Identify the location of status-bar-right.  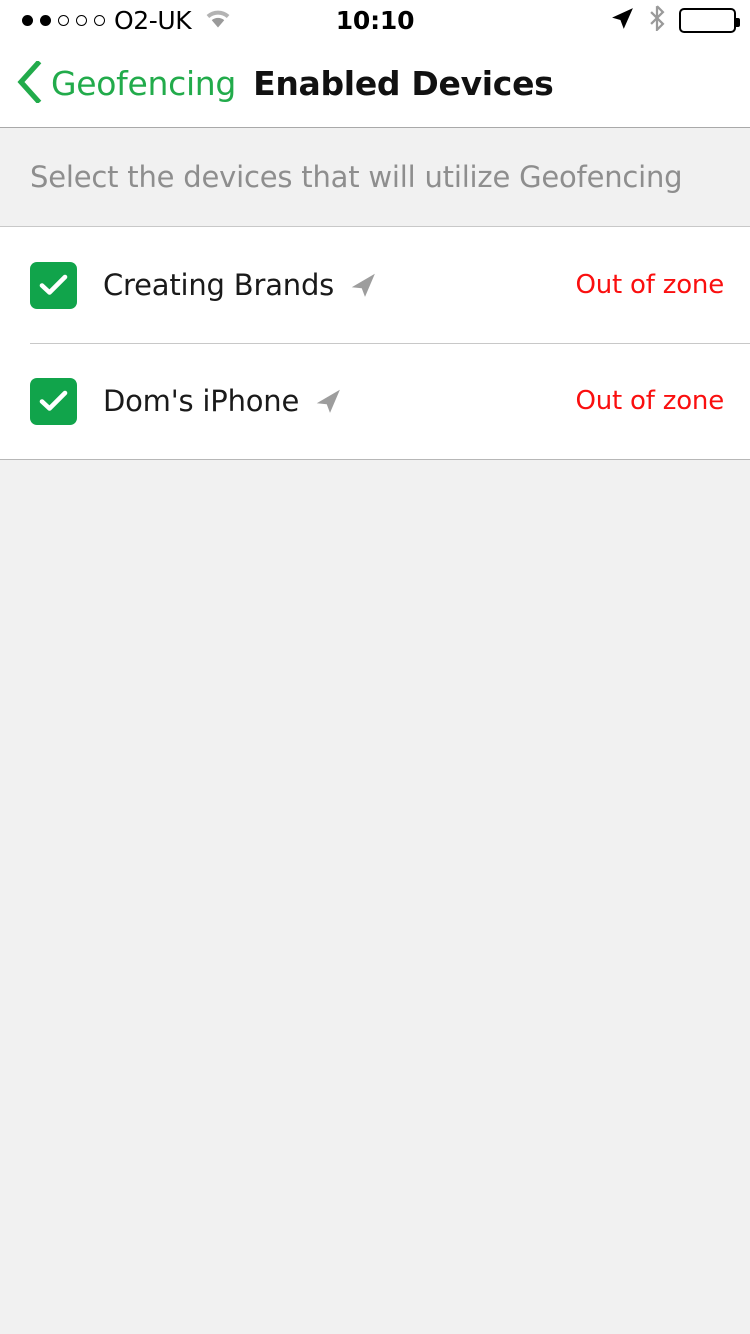
(675, 20).